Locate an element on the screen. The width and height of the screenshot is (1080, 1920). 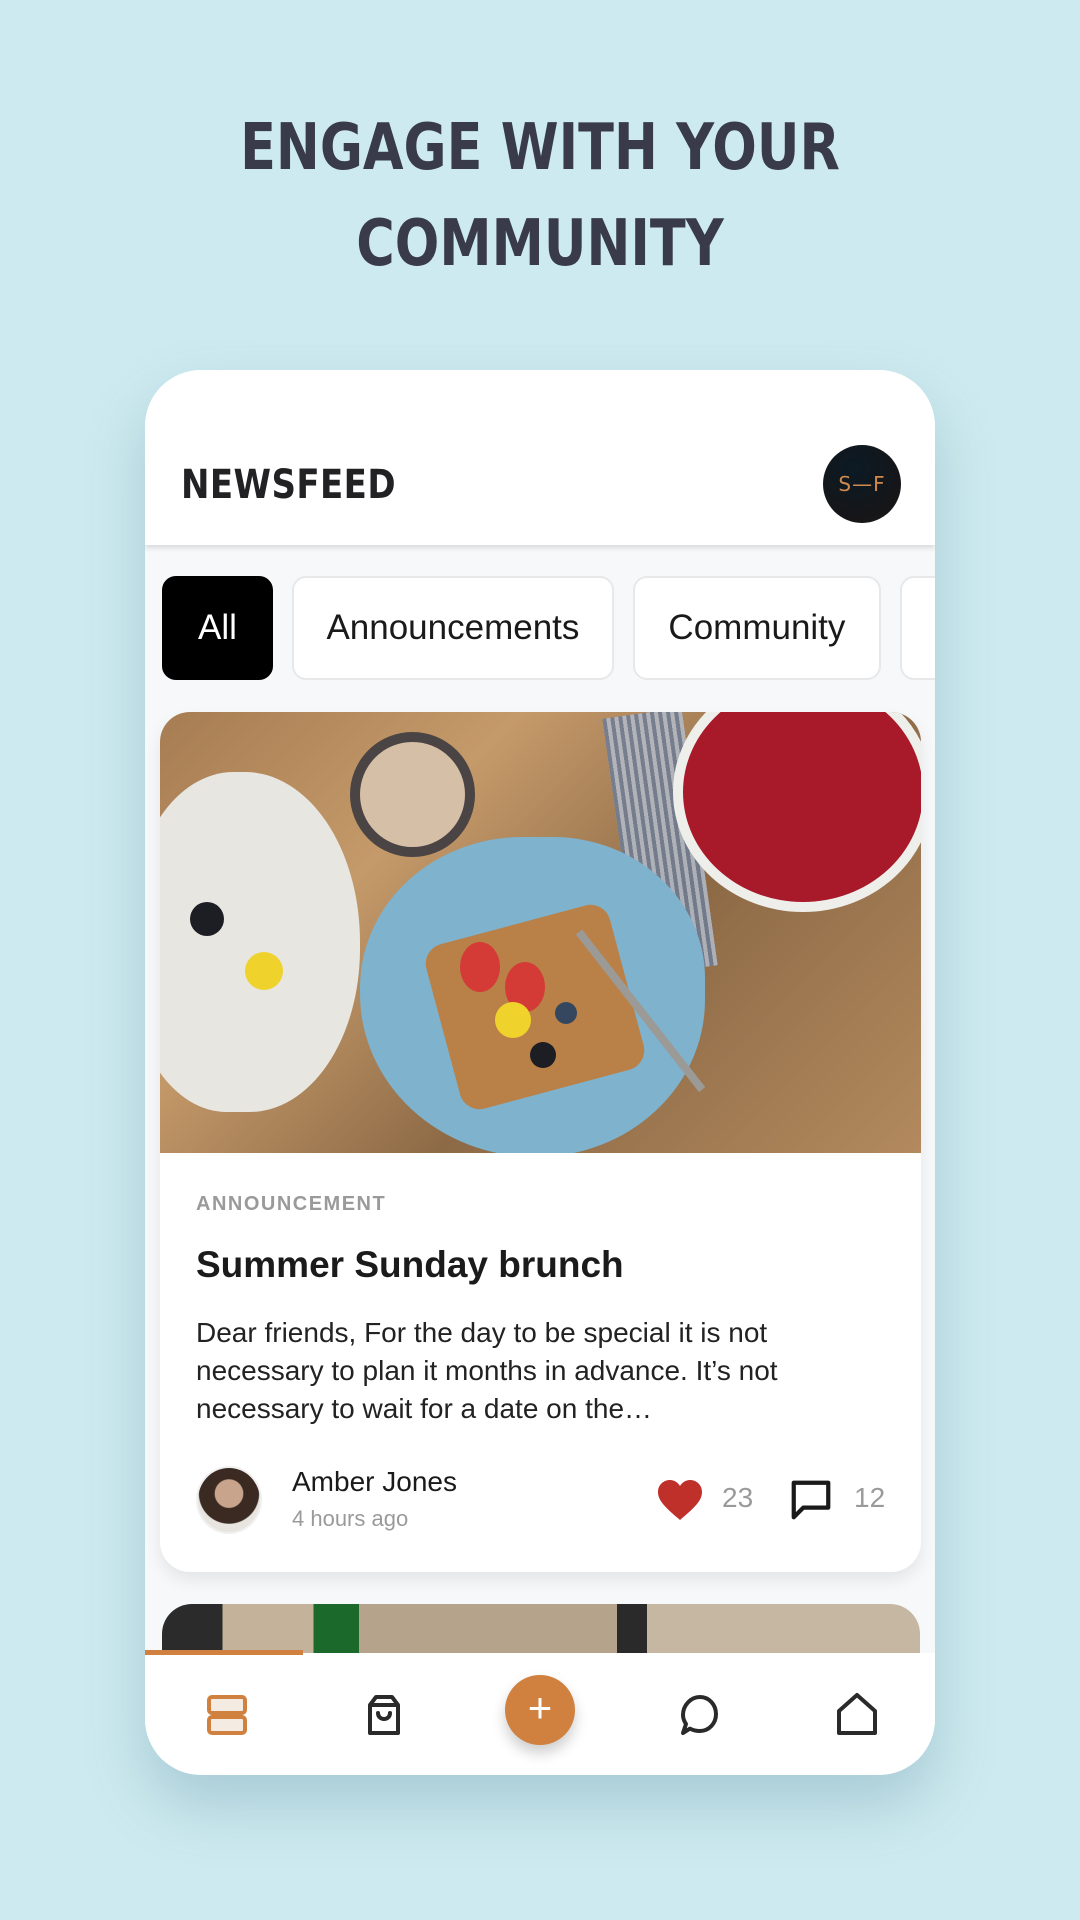
heart-icon is located at coordinates (680, 1500).